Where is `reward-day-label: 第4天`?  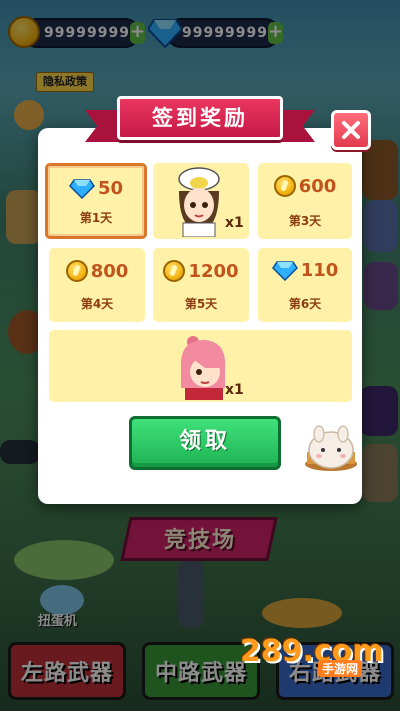
reward-day-label: 第4天 is located at coordinates (97, 304).